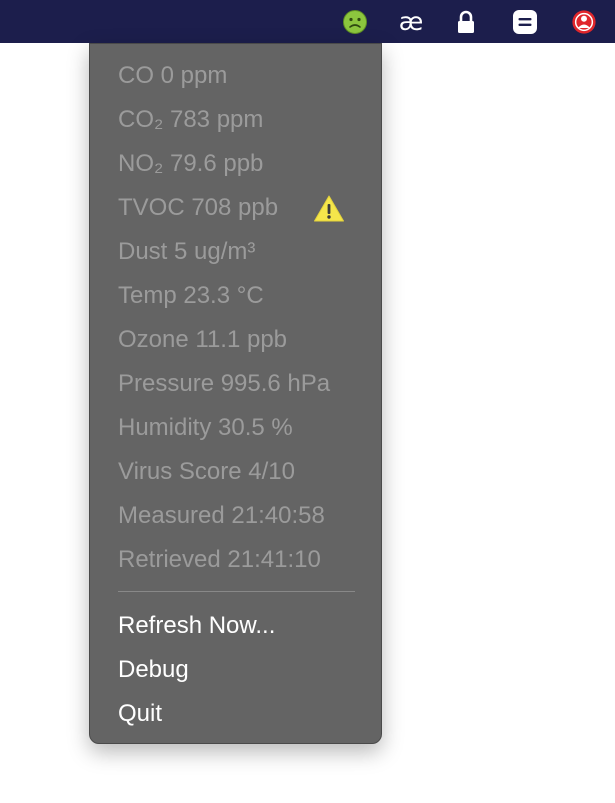  Describe the element at coordinates (219, 559) in the screenshot. I see `retrieved-time: Retrieved 21:41:10` at that location.